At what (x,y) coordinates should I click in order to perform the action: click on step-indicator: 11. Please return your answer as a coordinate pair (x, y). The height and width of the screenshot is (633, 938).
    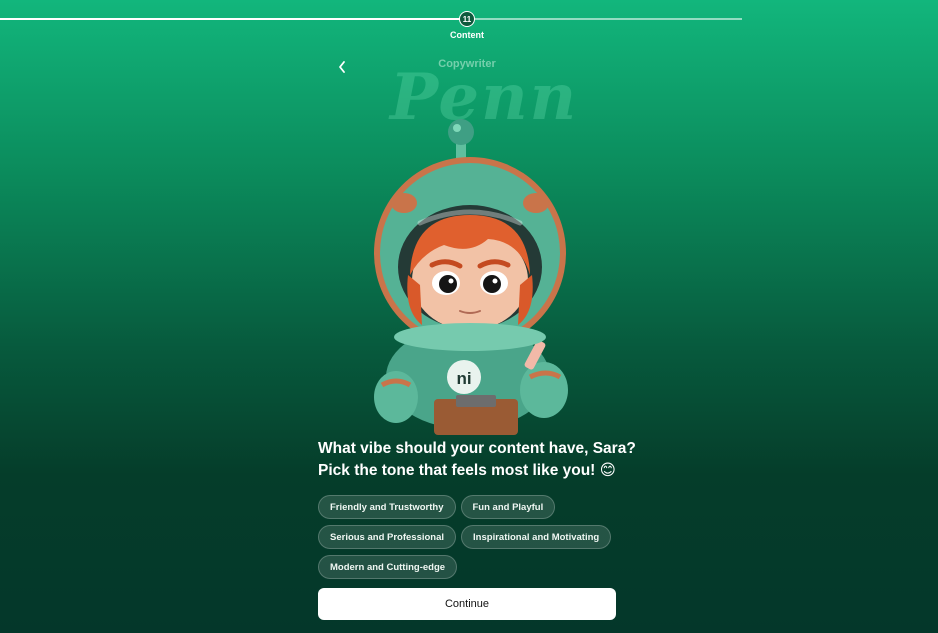
    Looking at the image, I should click on (467, 19).